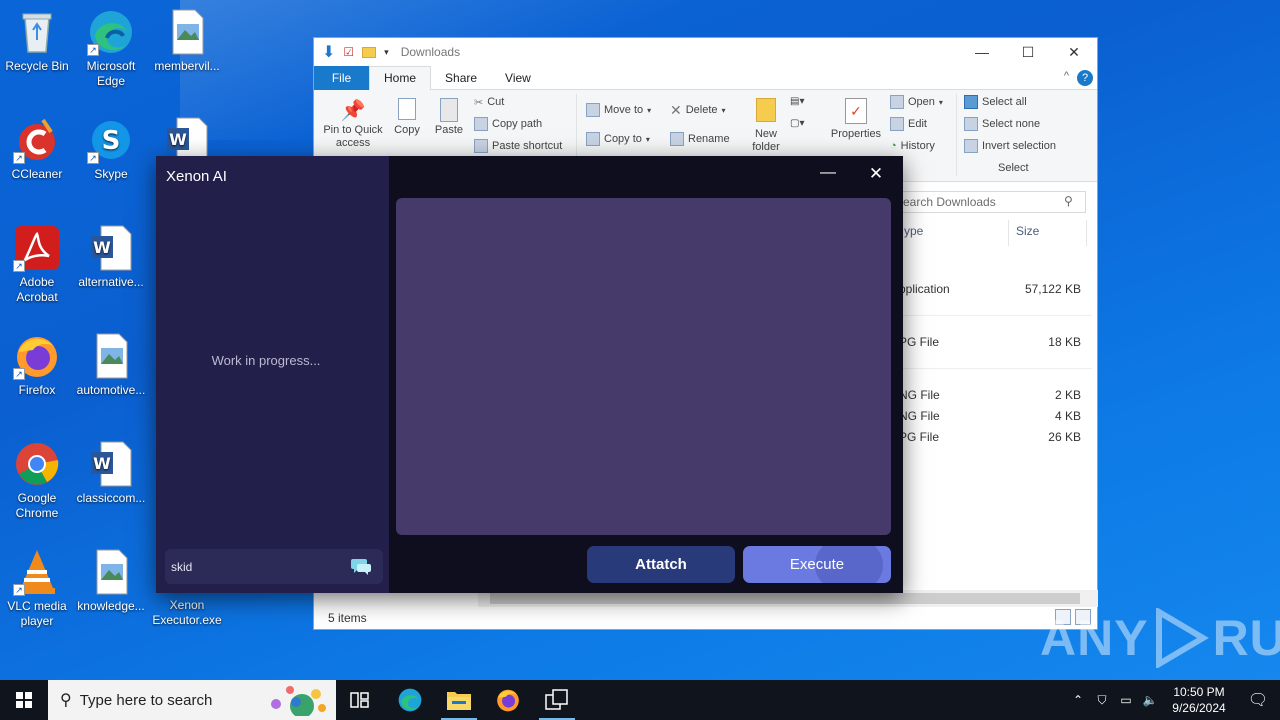 The width and height of the screenshot is (1280, 720). What do you see at coordinates (1013, 168) in the screenshot?
I see `ribbon-group-label: Select` at bounding box center [1013, 168].